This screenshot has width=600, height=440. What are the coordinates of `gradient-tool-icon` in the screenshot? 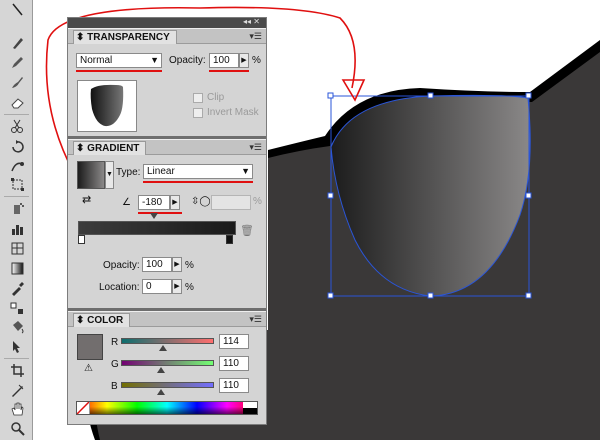 It's located at (17, 268).